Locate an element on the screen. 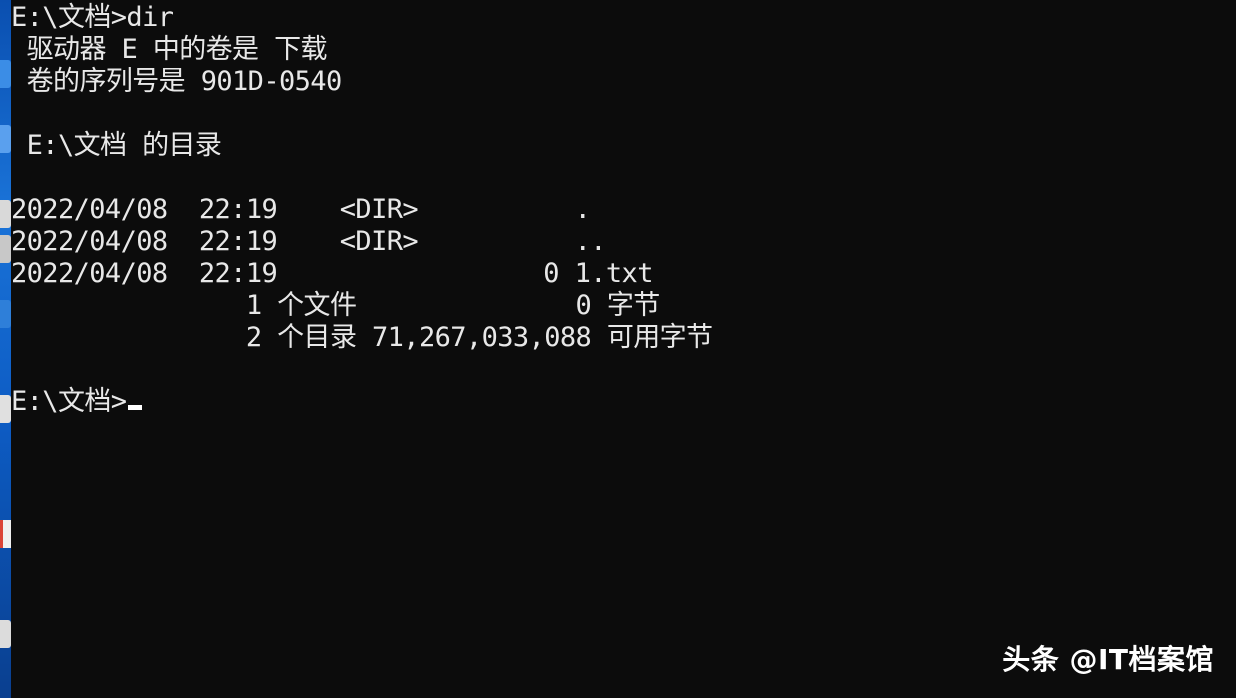 The image size is (1236, 698). console-line: 驱动器 E 中的卷是 下载 is located at coordinates (169, 49).